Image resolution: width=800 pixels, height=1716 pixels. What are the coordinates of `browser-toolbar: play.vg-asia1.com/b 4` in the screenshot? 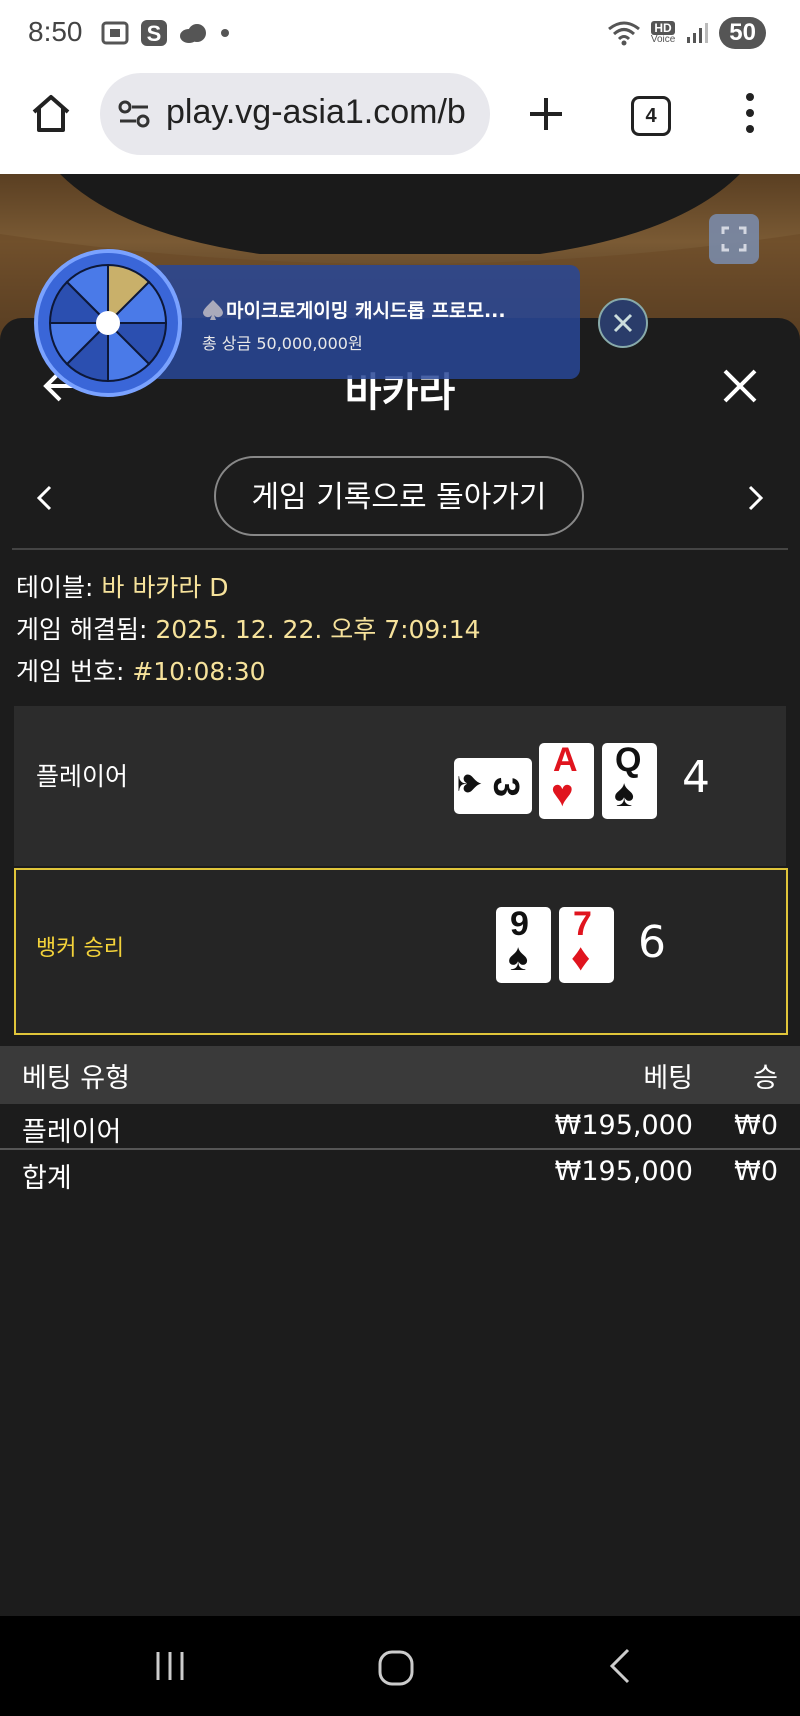 It's located at (400, 122).